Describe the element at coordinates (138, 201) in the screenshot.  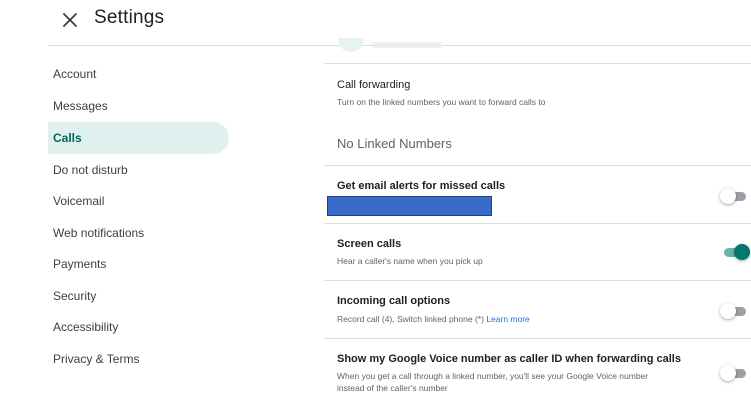
I see `sidebar-item-voicemail: Voicemail` at that location.